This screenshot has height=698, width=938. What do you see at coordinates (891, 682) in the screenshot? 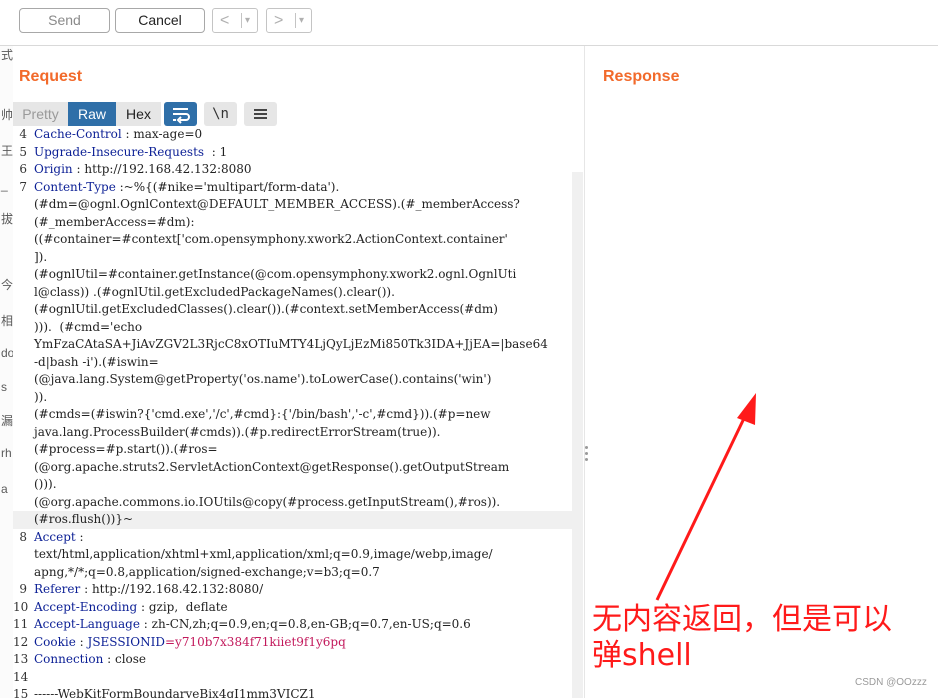
I see `watermark: CSDN @OOzzz` at bounding box center [891, 682].